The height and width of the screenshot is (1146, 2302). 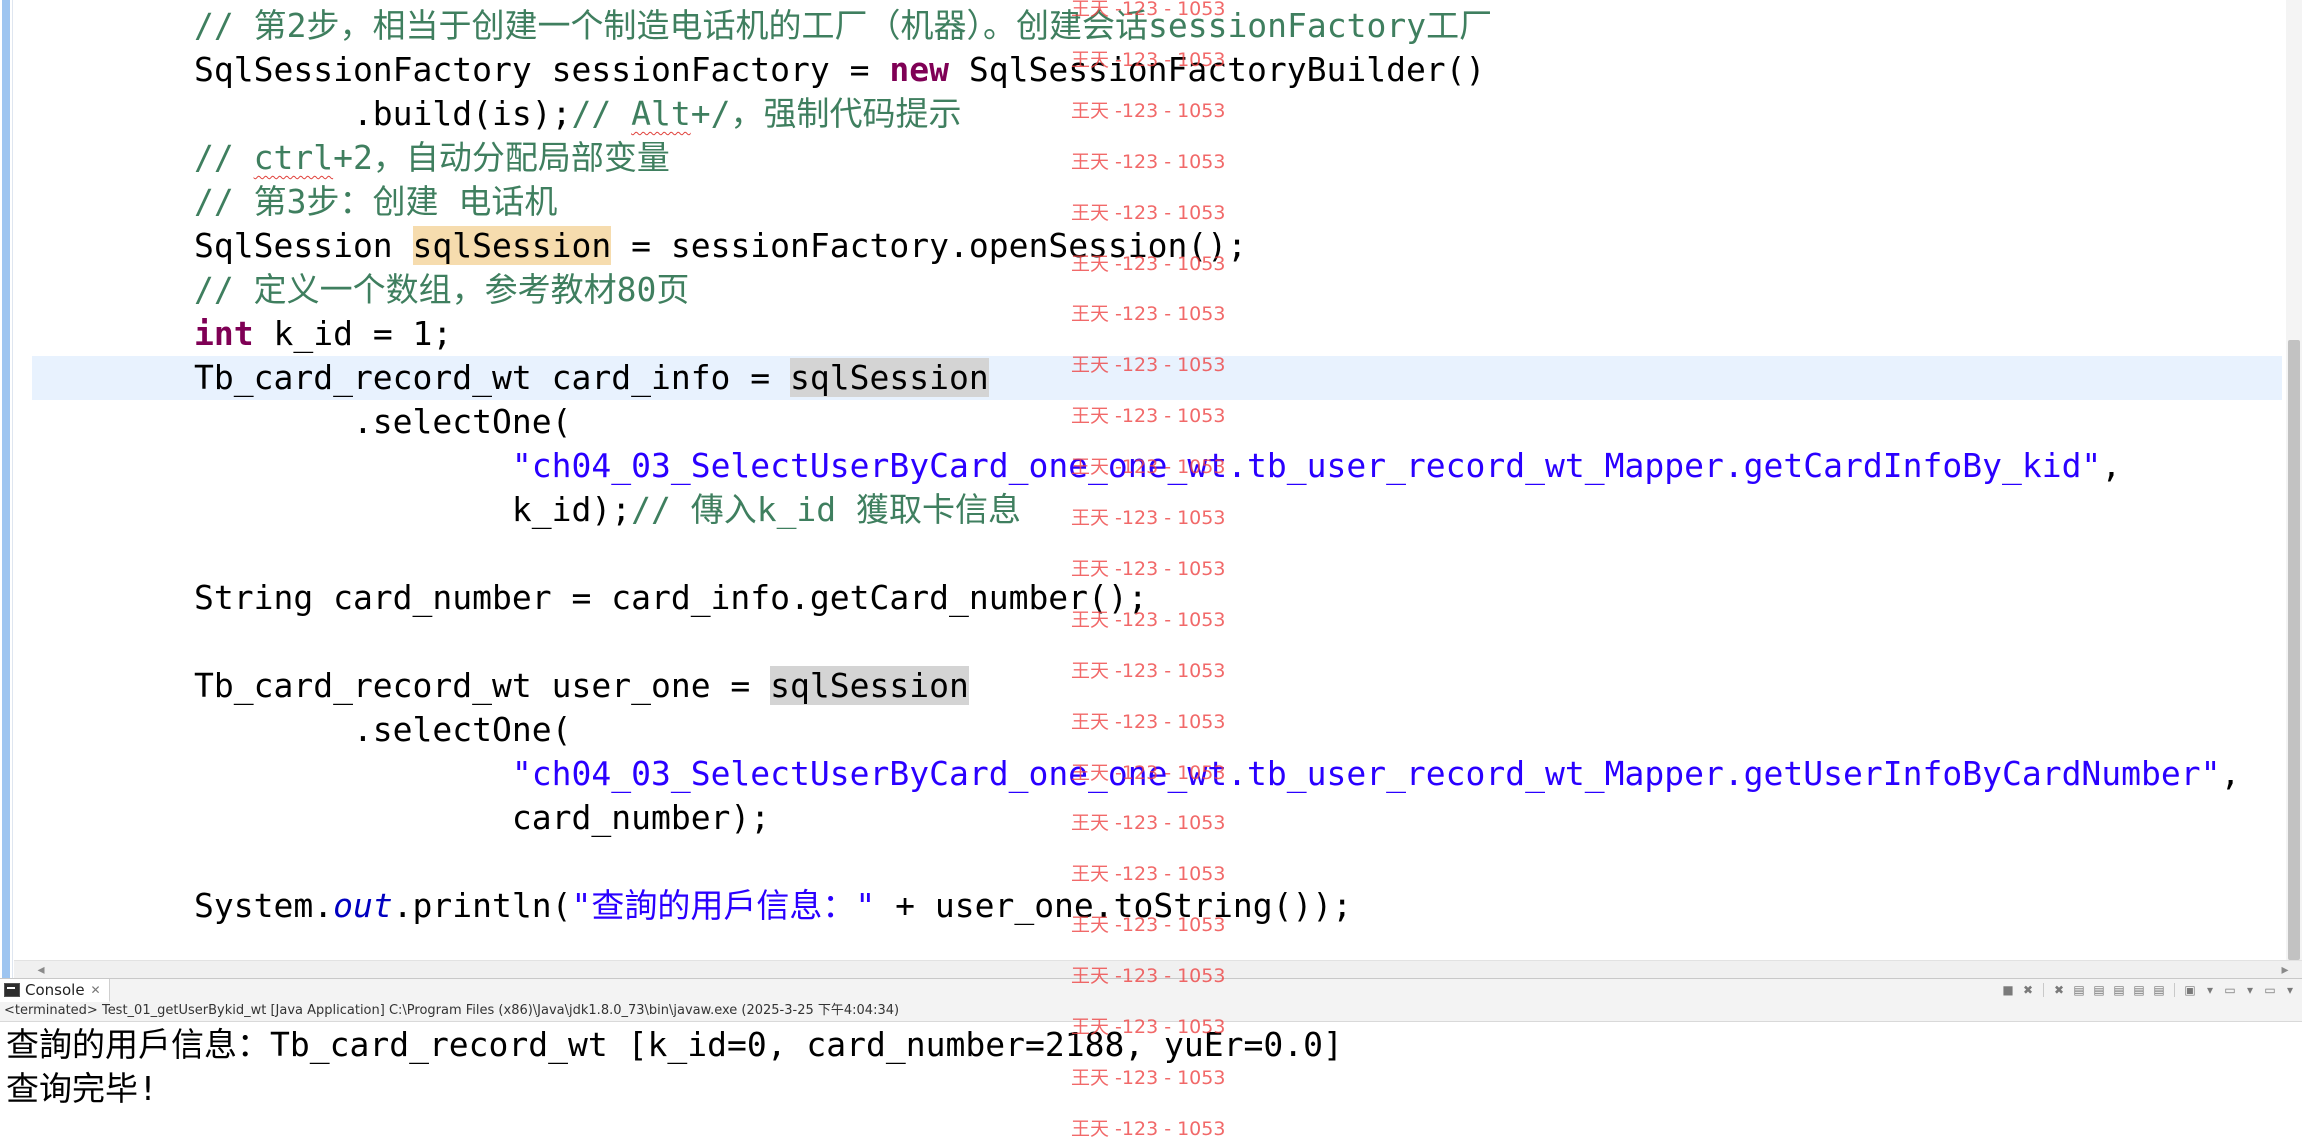 I want to click on code-token: +/，强制代码提示, so click(x=826, y=113).